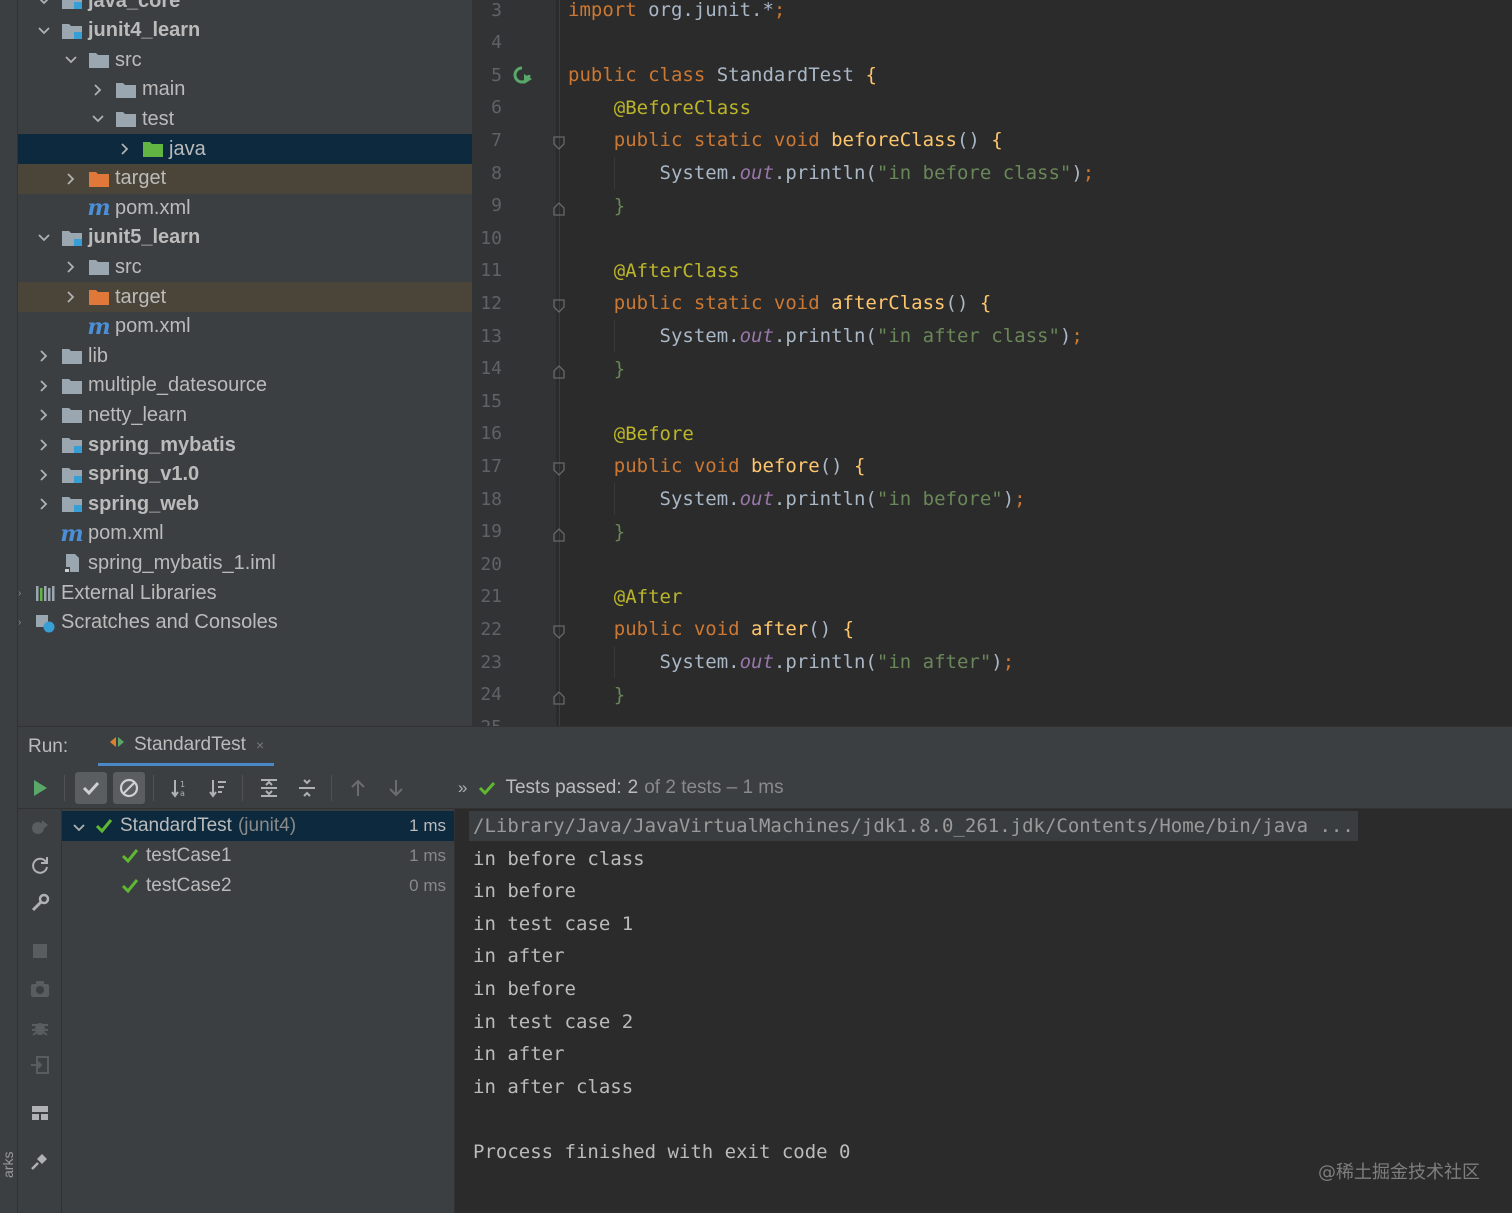 The image size is (1512, 1213). I want to click on tree-item: spring_mybatis_1.iml, so click(245, 563).